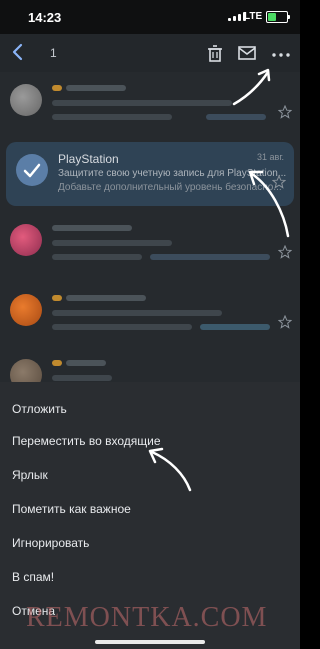  What do you see at coordinates (150, 17) in the screenshot?
I see `status-bar: 14:23 LTE` at bounding box center [150, 17].